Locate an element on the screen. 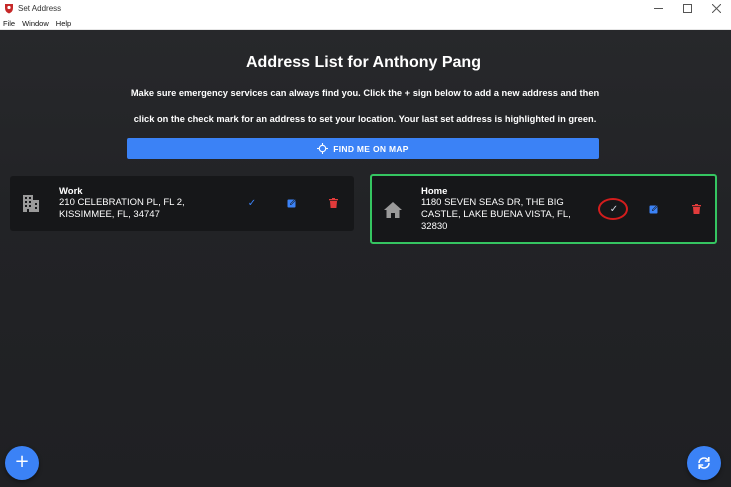  edit-button-home is located at coordinates (654, 209).